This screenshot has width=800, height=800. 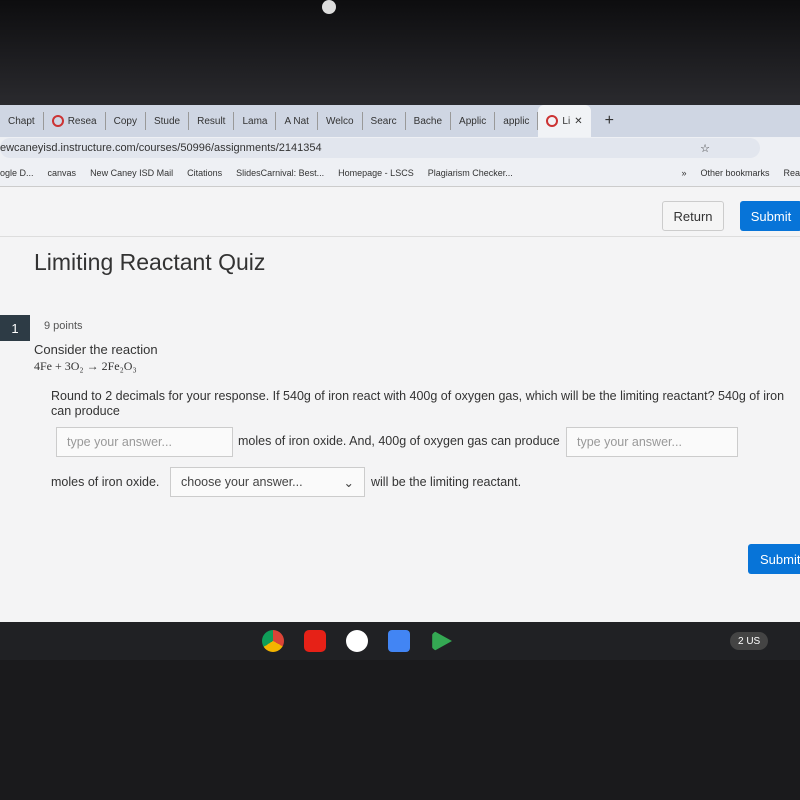 I want to click on tab-label: Lama, so click(x=255, y=121).